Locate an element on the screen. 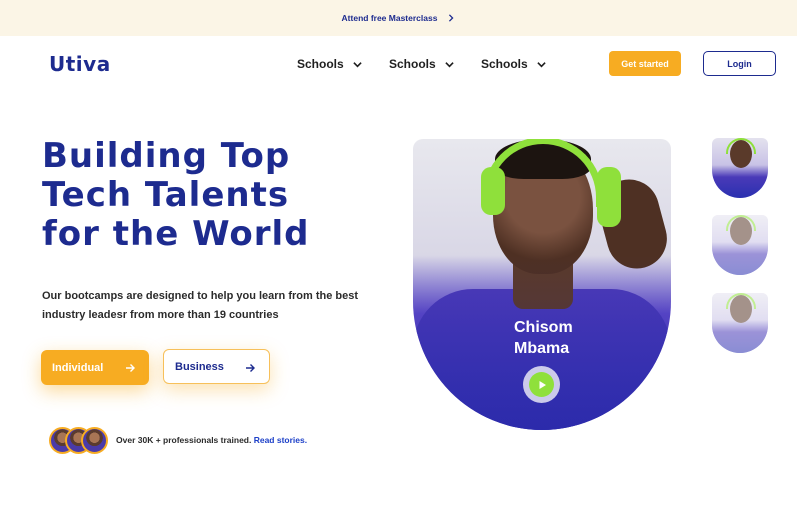  stats-text: Over 30K + professionals trained. is located at coordinates (185, 440).